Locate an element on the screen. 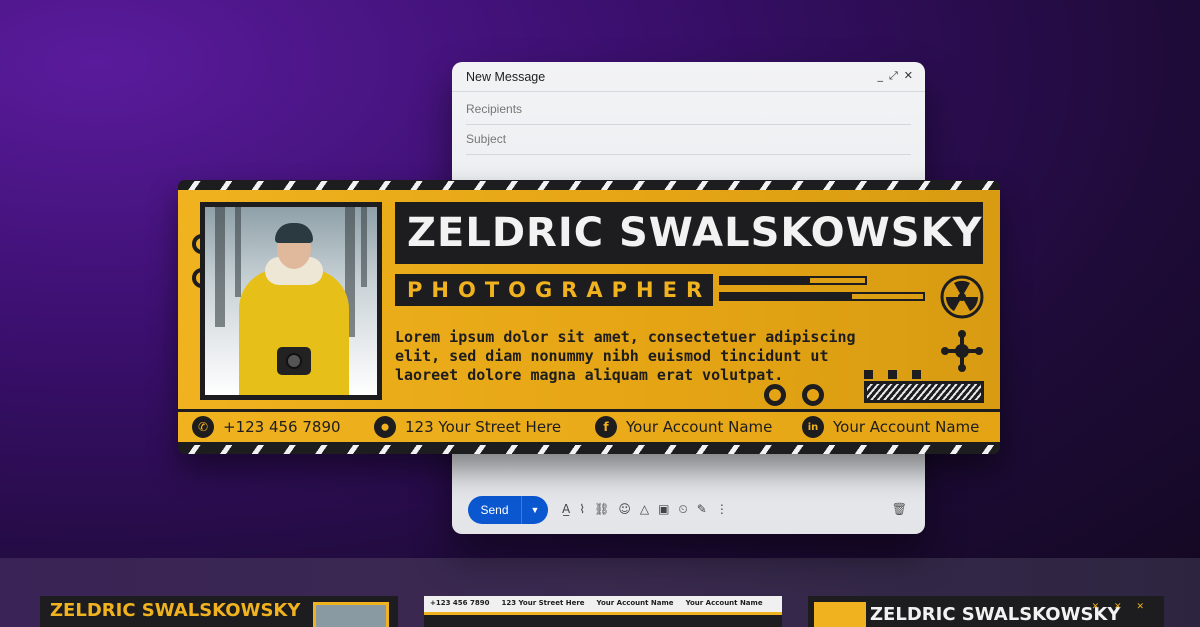 This screenshot has width=1200, height=627. email-title: New Message is located at coordinates (506, 77).